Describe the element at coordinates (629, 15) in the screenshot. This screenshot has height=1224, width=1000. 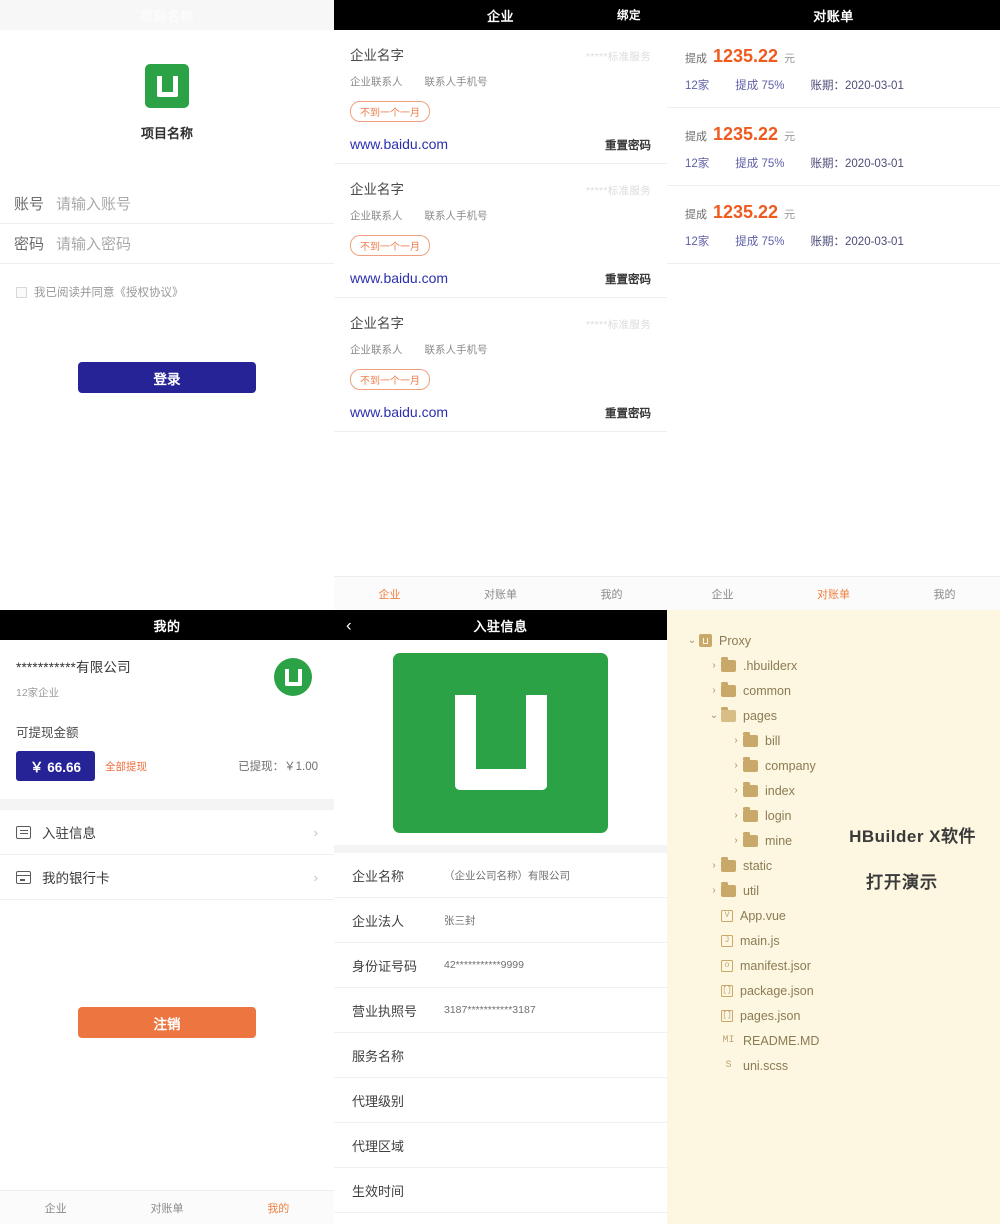
I see `bind-button: 绑定` at that location.